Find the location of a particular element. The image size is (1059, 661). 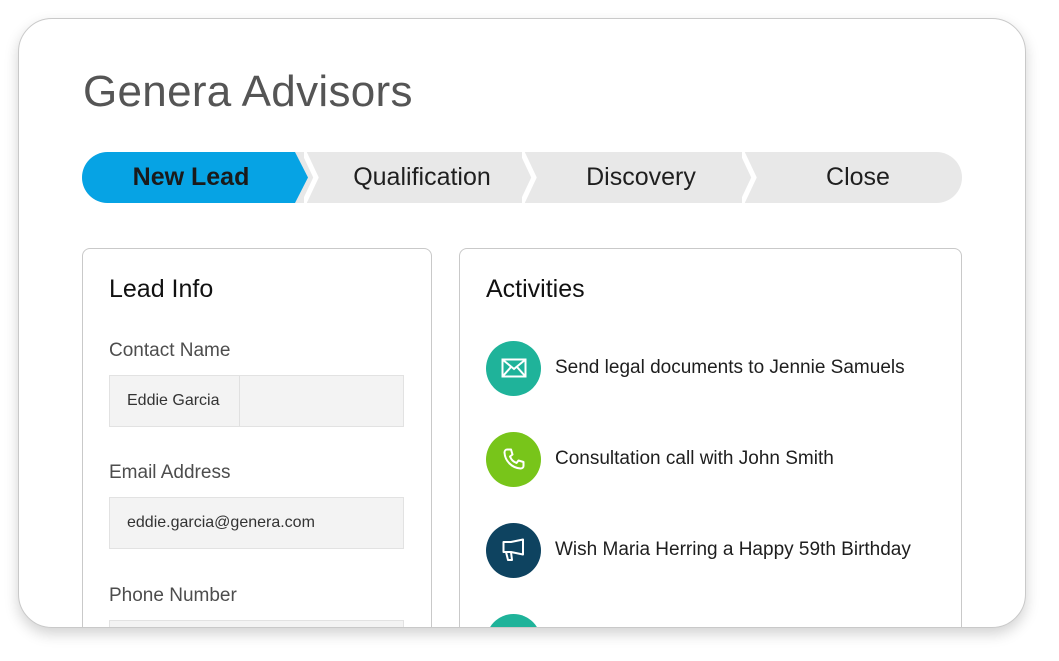

activity-item: Wish Maria Herring a Happy 59th Birthday is located at coordinates (698, 550).